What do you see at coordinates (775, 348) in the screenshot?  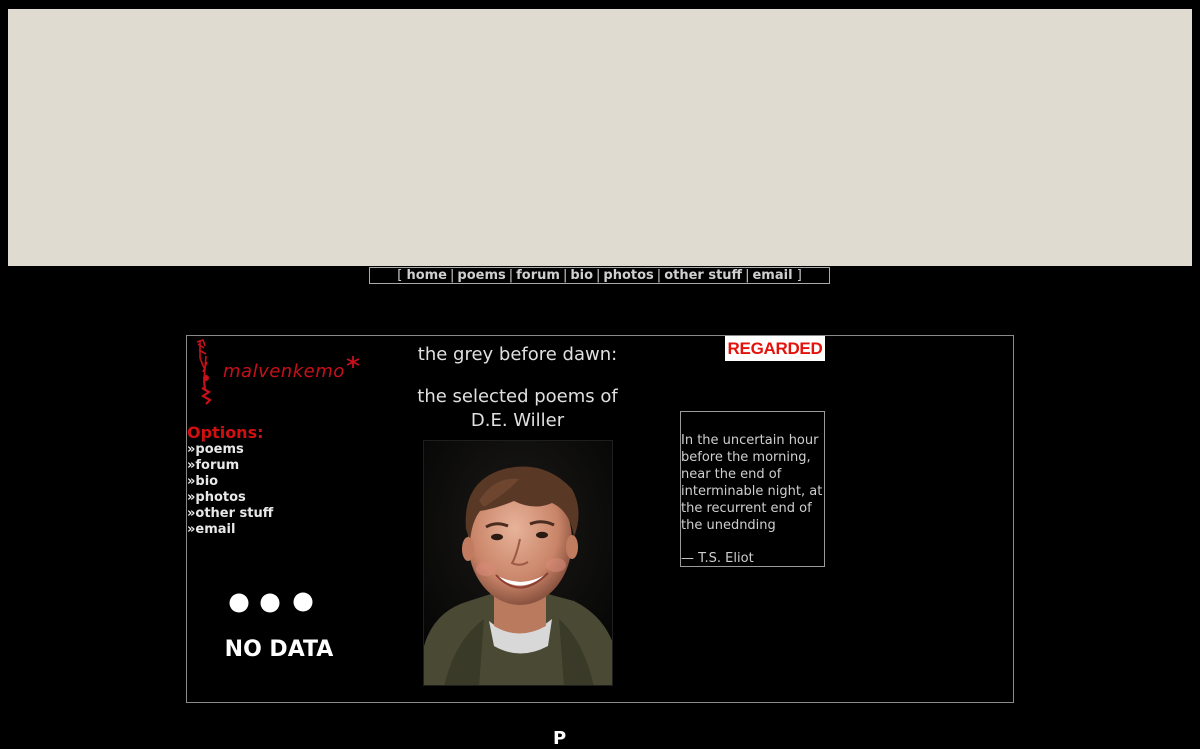 I see `regarded-badge: REGARDED` at bounding box center [775, 348].